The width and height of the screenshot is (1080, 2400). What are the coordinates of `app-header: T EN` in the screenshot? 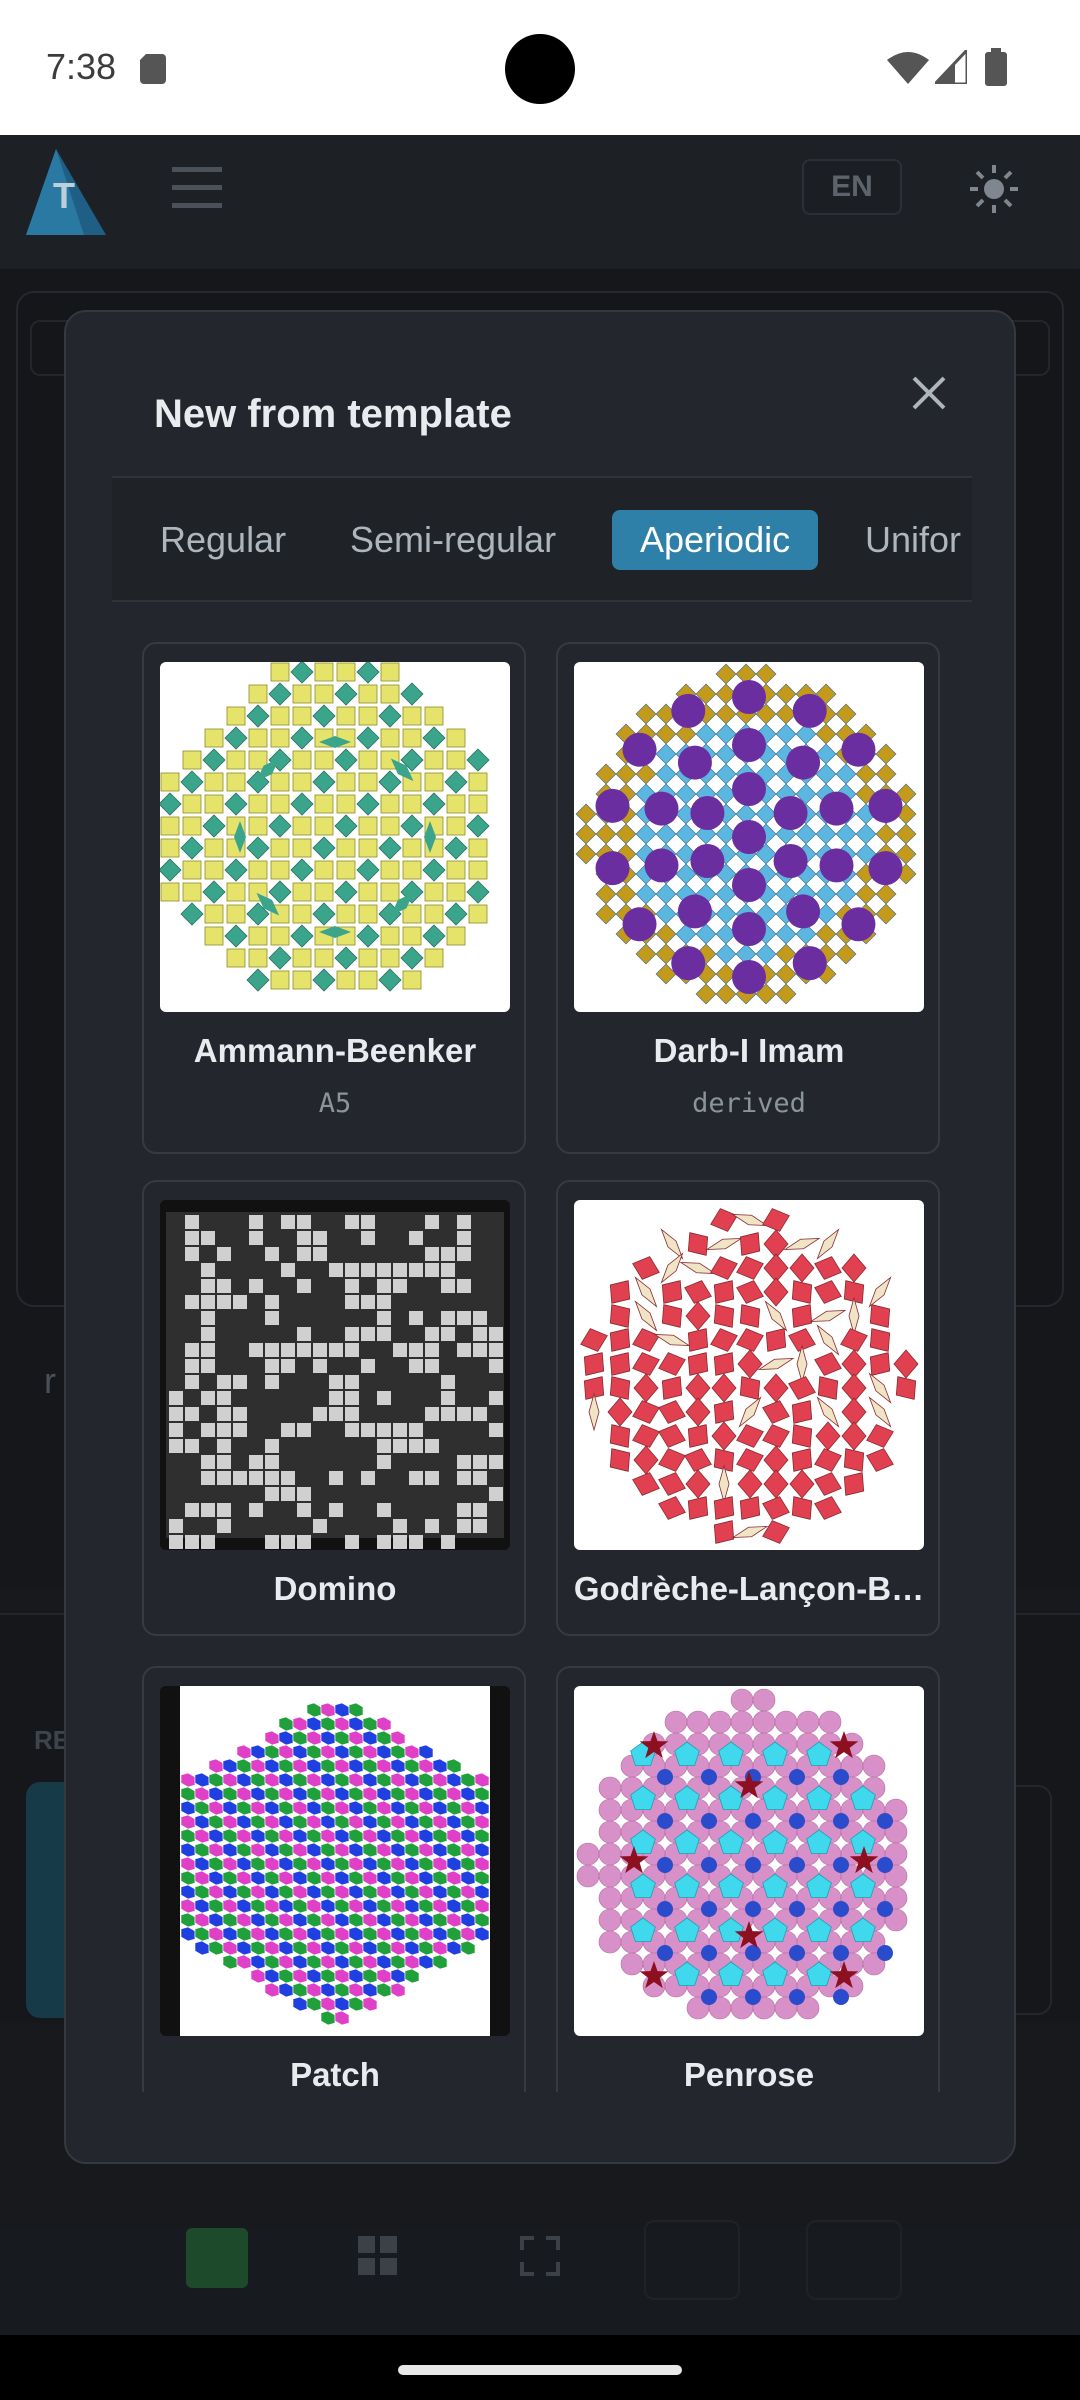 It's located at (540, 202).